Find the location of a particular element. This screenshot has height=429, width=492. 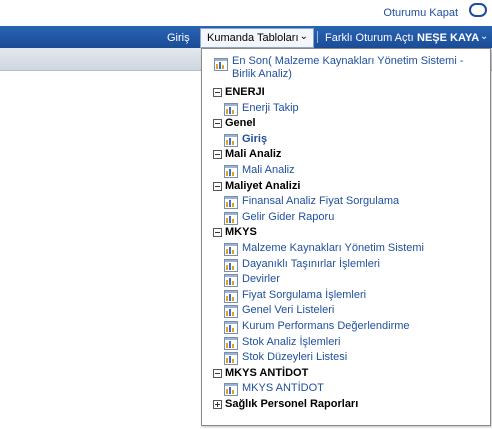

tree-group-label: MKYS is located at coordinates (241, 232).